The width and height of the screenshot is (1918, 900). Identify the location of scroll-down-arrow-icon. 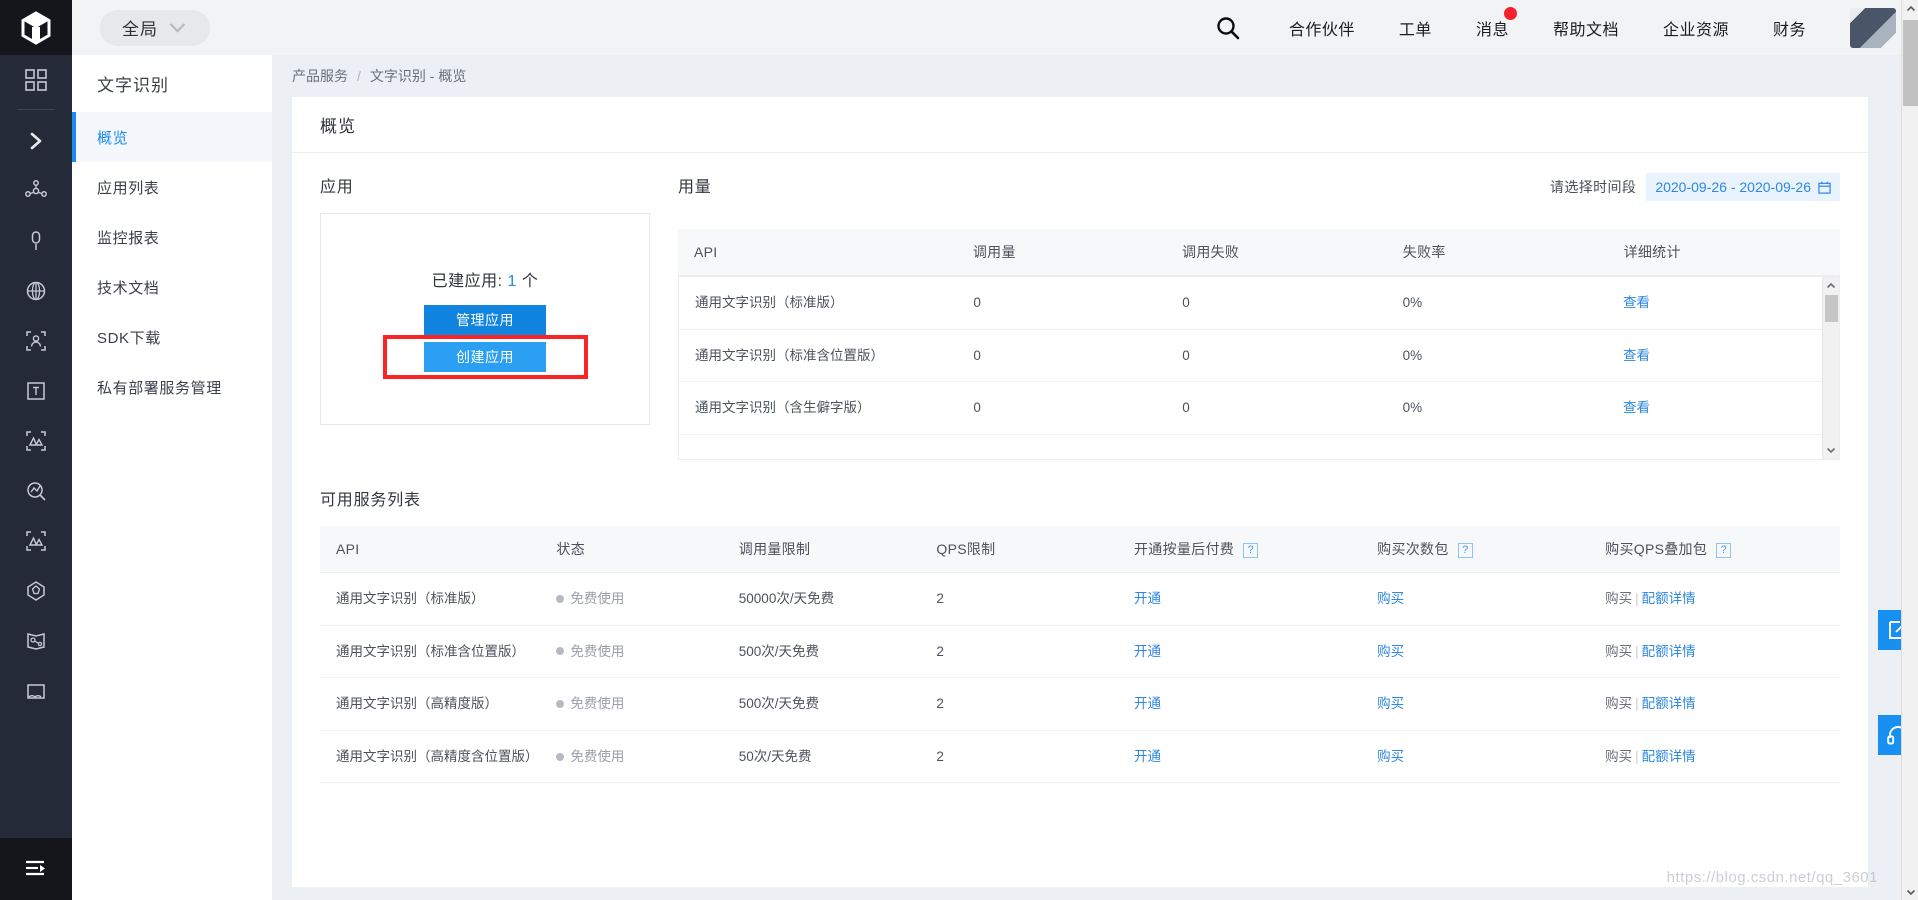
(1831, 450).